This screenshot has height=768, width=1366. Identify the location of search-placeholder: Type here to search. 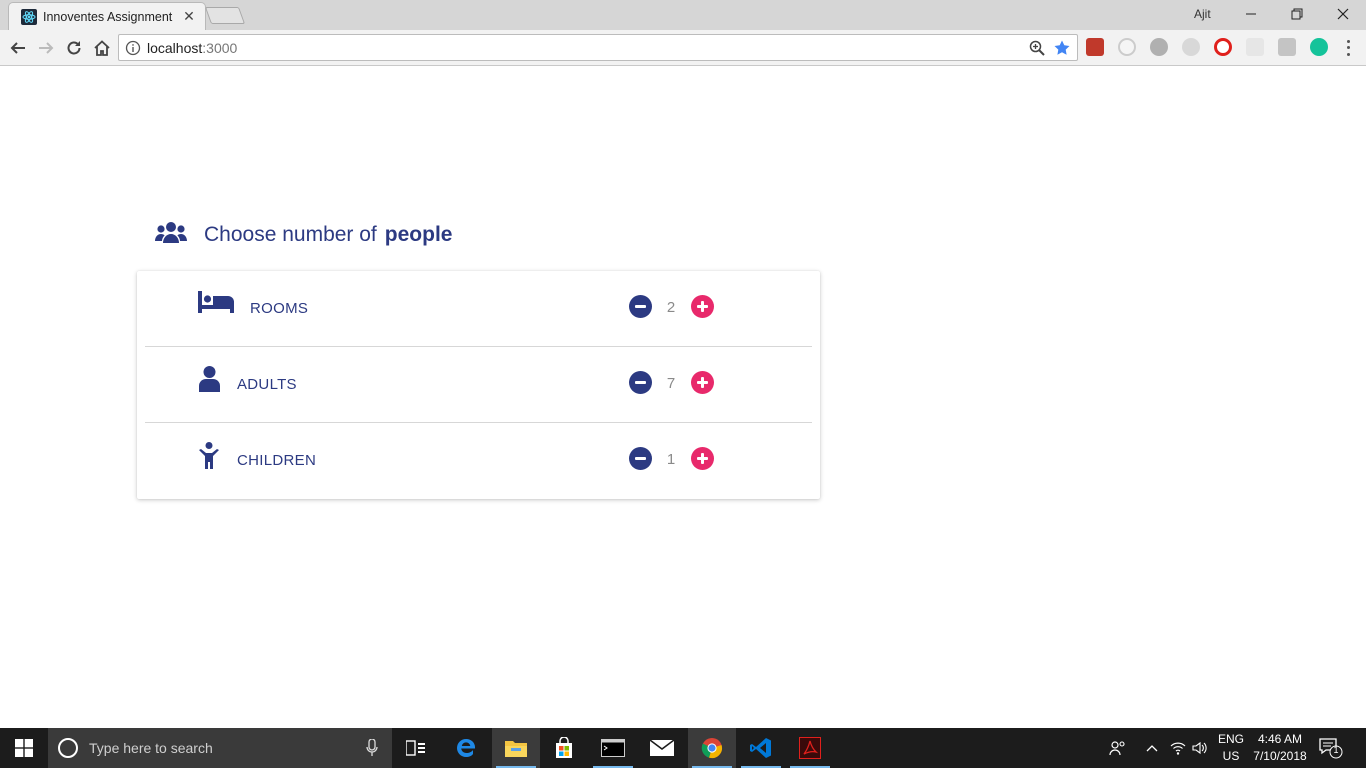
(151, 748).